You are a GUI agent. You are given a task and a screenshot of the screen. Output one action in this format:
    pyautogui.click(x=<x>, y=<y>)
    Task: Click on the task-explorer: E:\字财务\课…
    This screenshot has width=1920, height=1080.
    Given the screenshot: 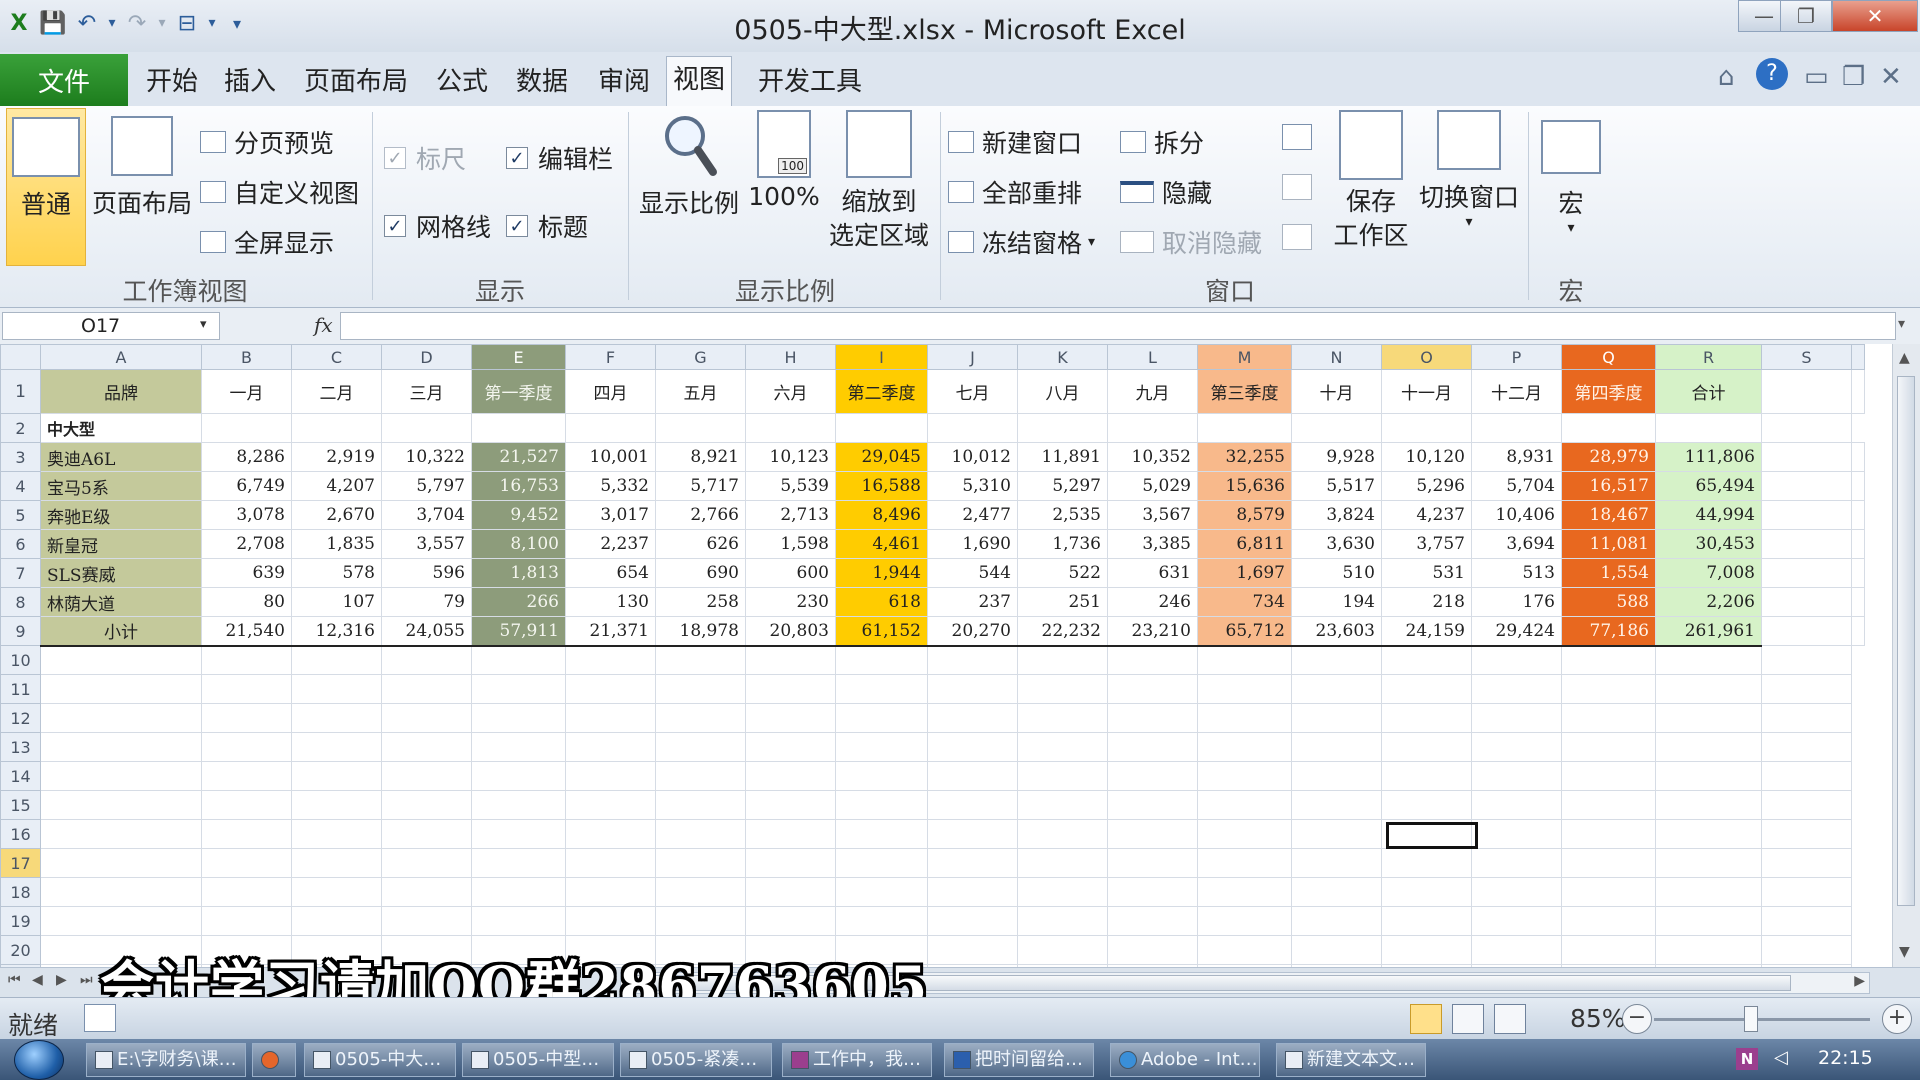 What is the action you would take?
    pyautogui.click(x=166, y=1060)
    